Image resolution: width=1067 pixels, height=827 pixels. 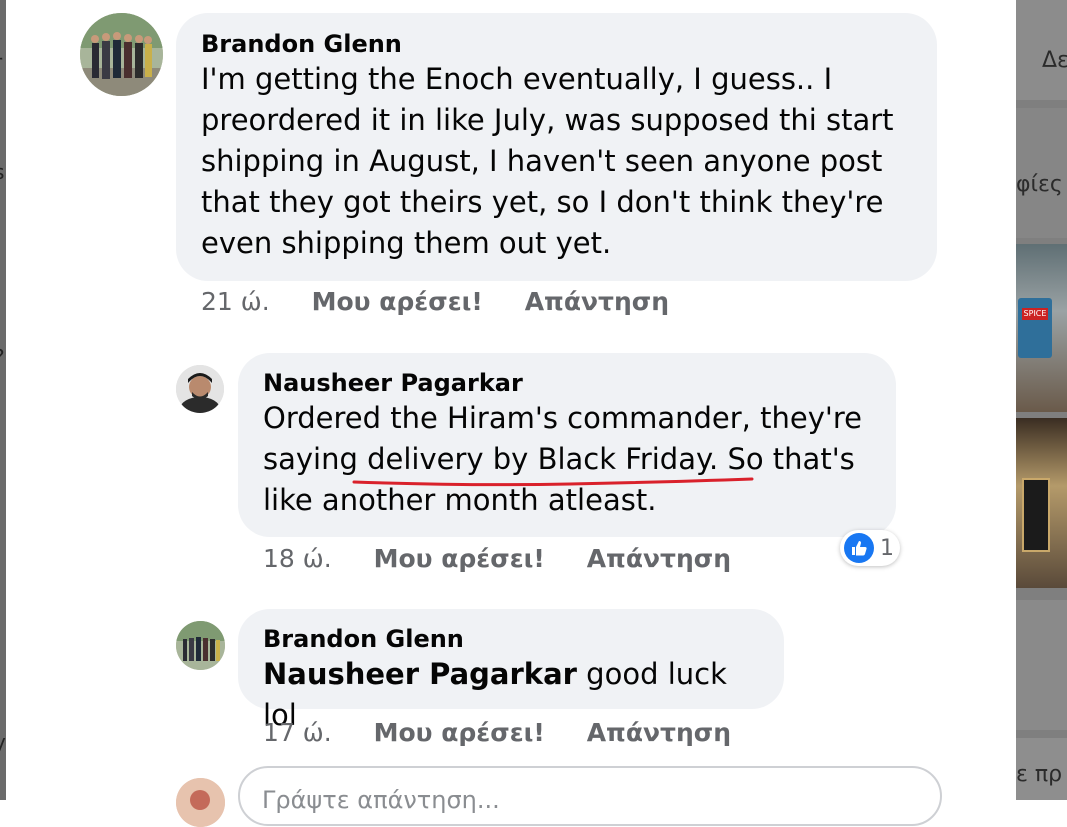 What do you see at coordinates (562, 418) in the screenshot?
I see `comment-text-line: Ordered the Hiram's commander, they're` at bounding box center [562, 418].